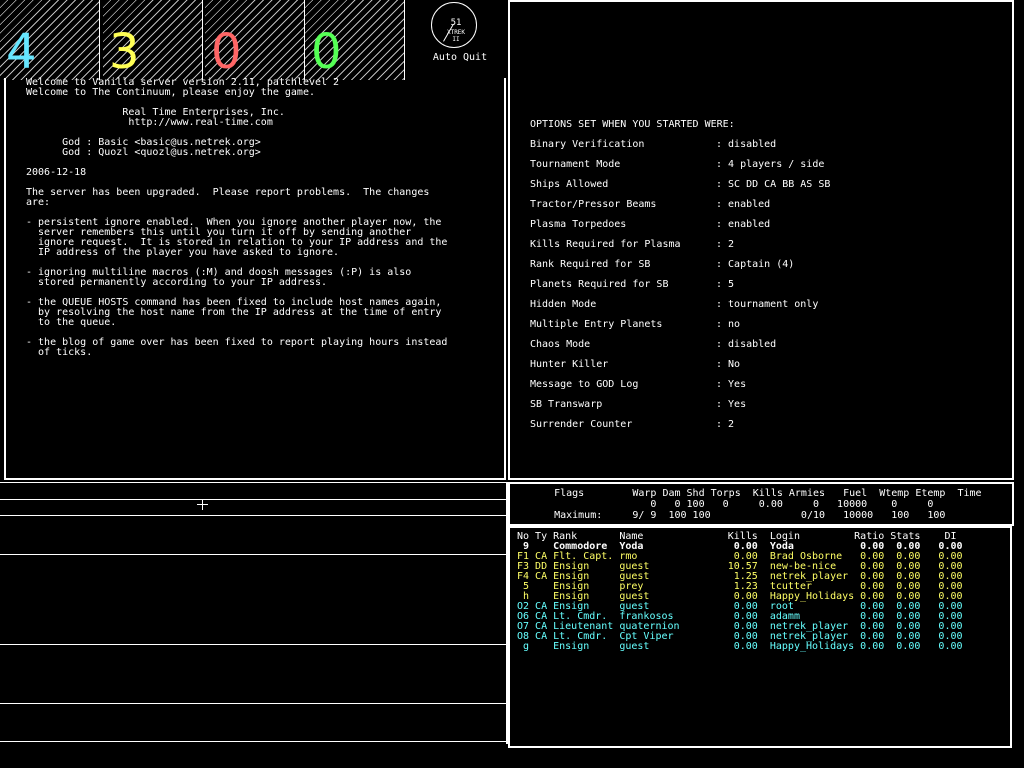 Image resolution: width=1024 pixels, height=768 pixels. Describe the element at coordinates (599, 284) in the screenshot. I see `option-label: Planets Required for SB` at that location.